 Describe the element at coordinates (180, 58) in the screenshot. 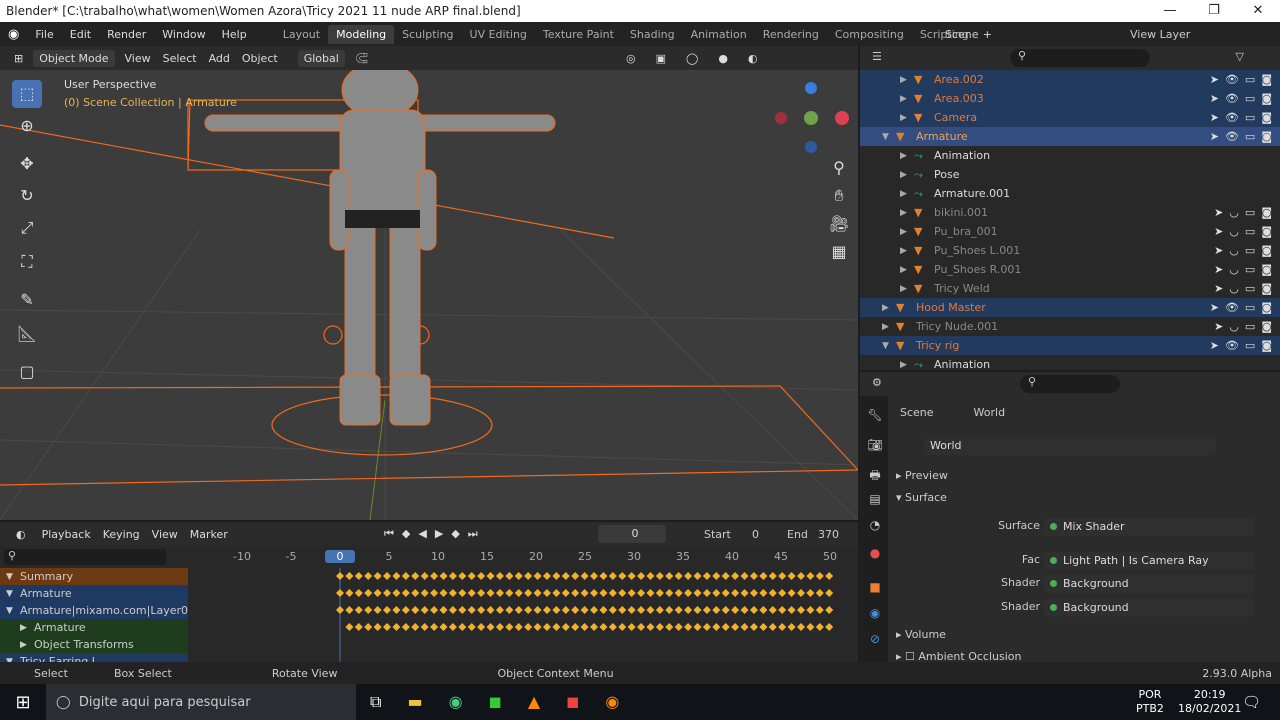

I see `viewport-menu-select: Select` at that location.